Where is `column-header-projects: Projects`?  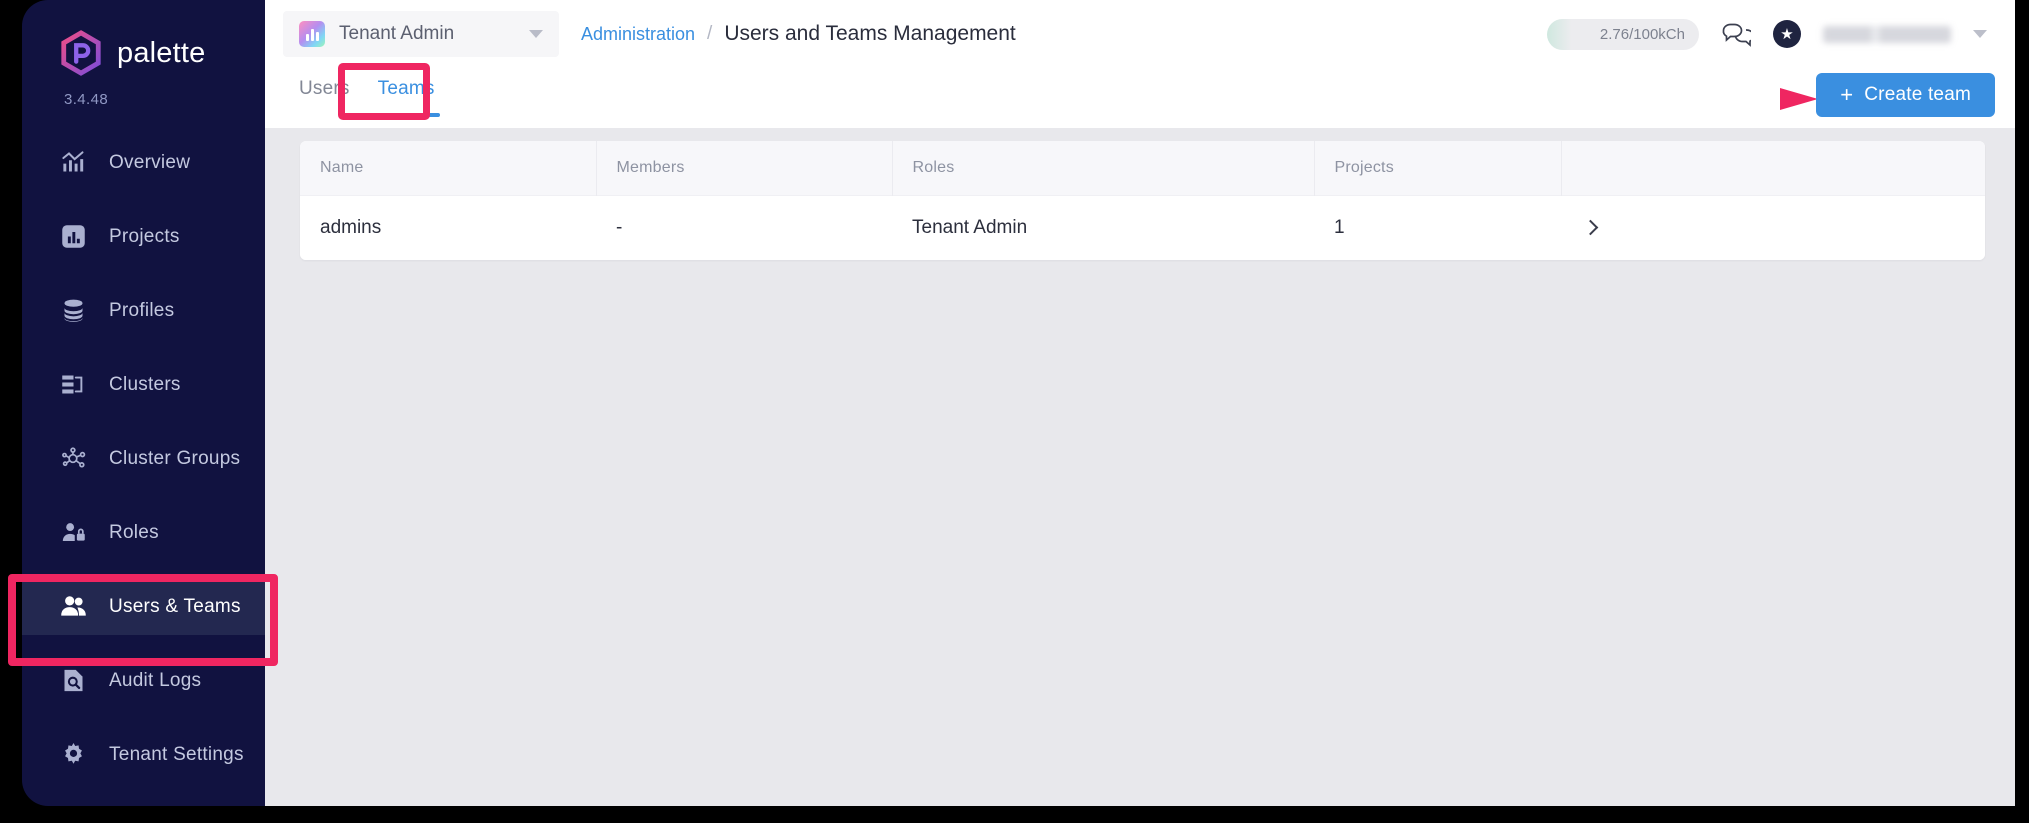 column-header-projects: Projects is located at coordinates (1438, 168).